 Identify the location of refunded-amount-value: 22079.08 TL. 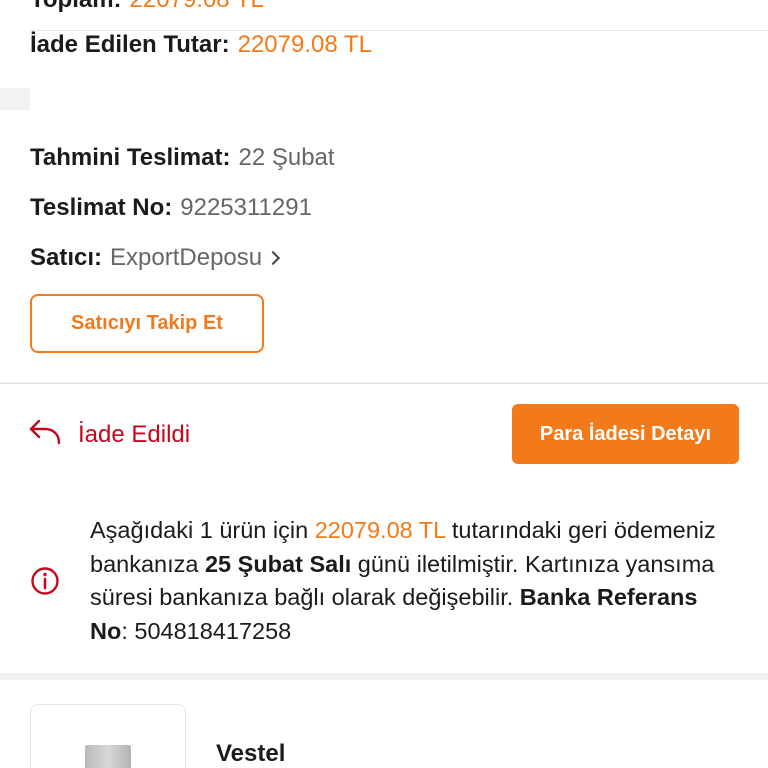
(304, 44).